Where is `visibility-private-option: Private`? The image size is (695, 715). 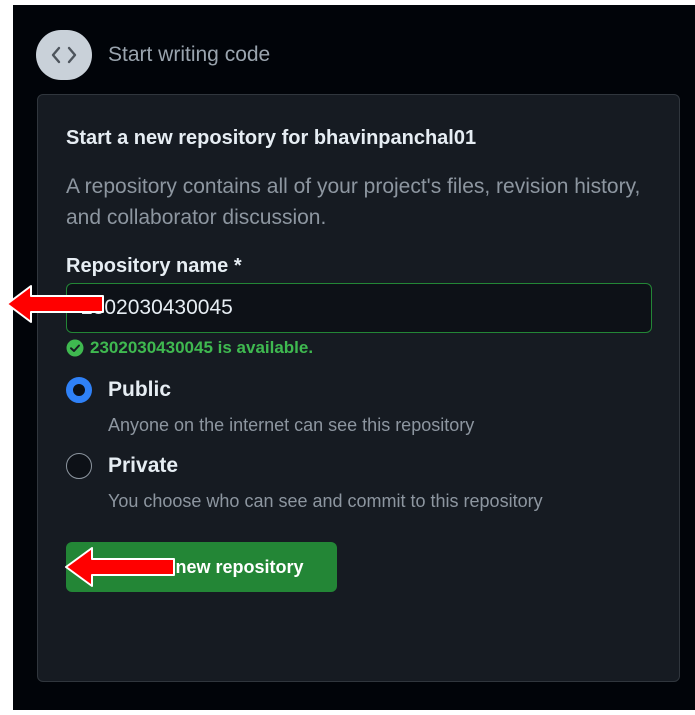
visibility-private-option: Private is located at coordinates (122, 466).